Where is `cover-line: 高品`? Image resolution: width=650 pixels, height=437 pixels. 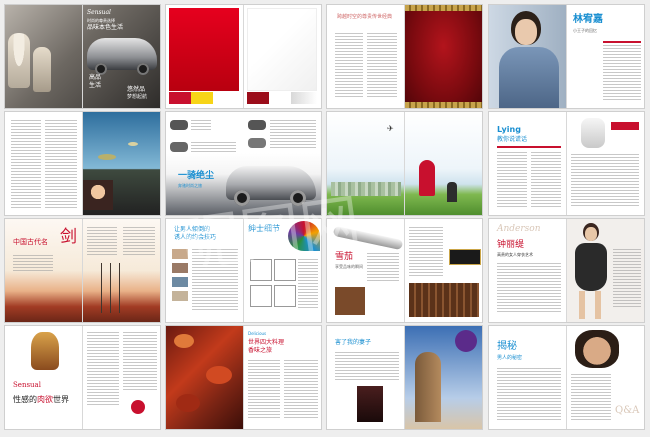
cover-line: 高品 is located at coordinates (95, 77).